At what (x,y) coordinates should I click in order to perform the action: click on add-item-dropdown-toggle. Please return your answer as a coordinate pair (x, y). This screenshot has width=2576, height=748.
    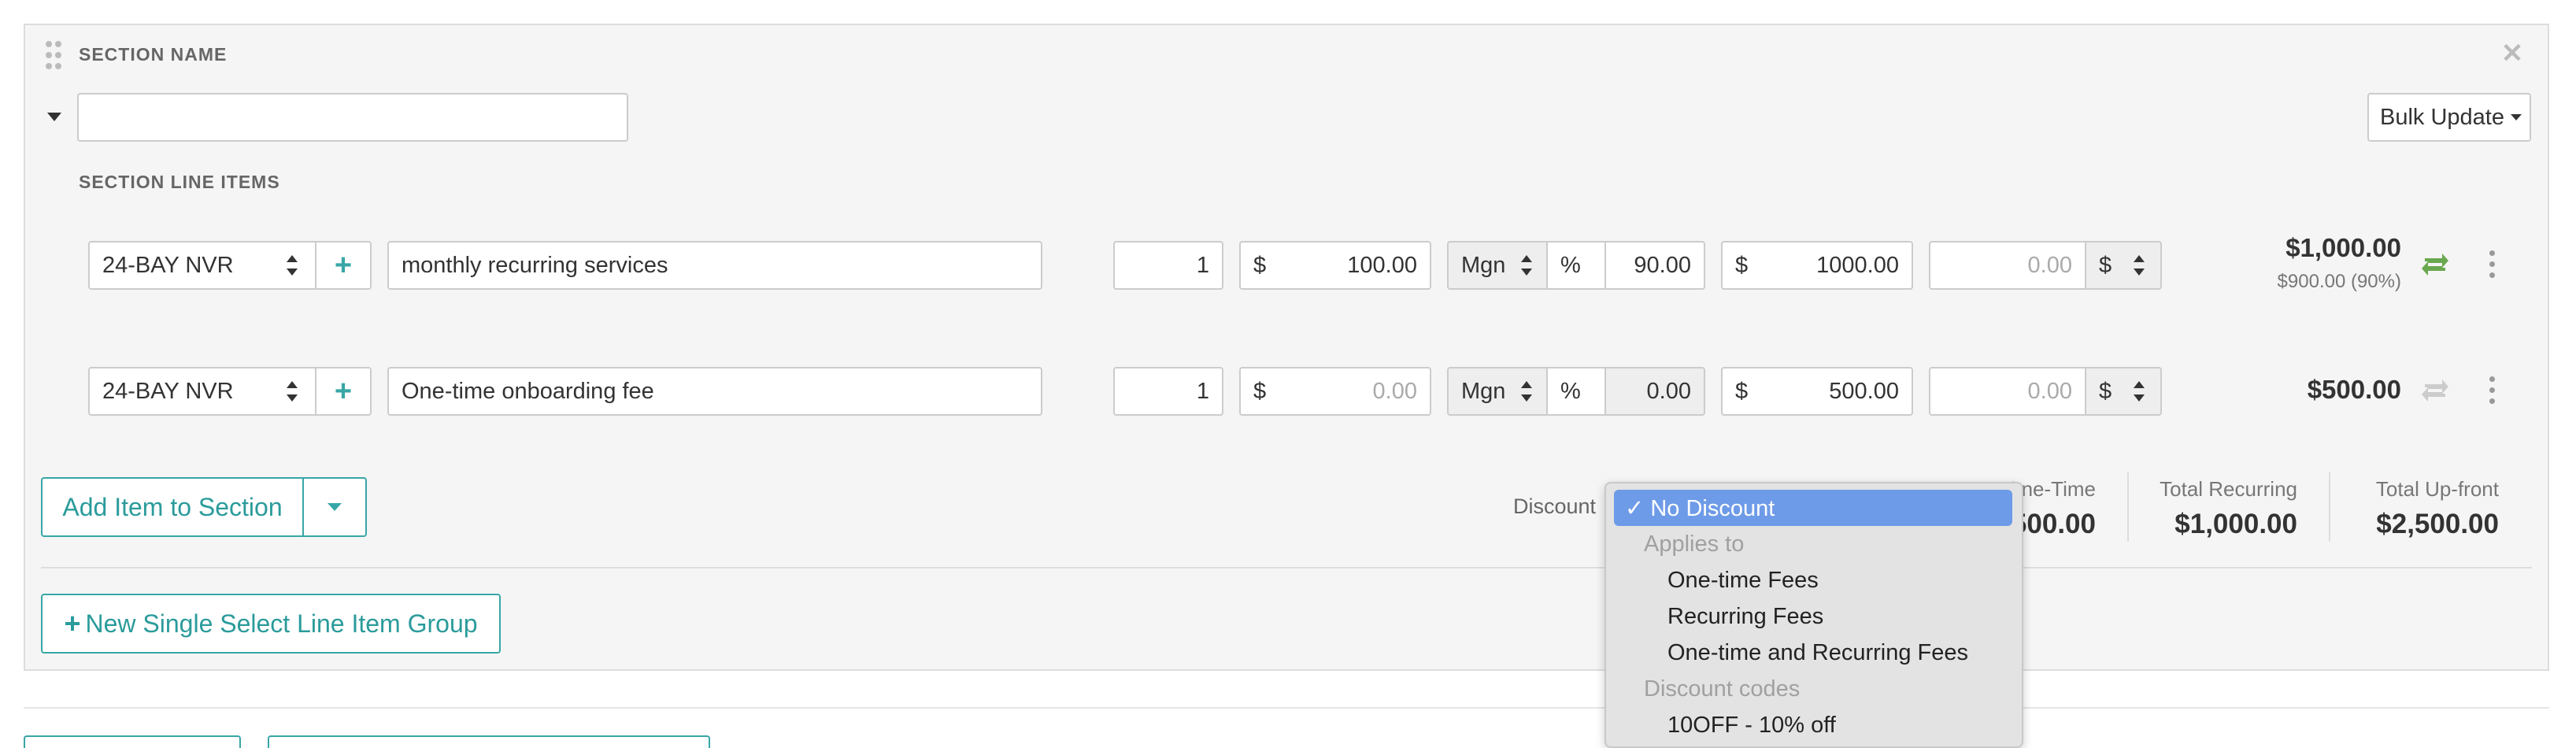
    Looking at the image, I should click on (334, 507).